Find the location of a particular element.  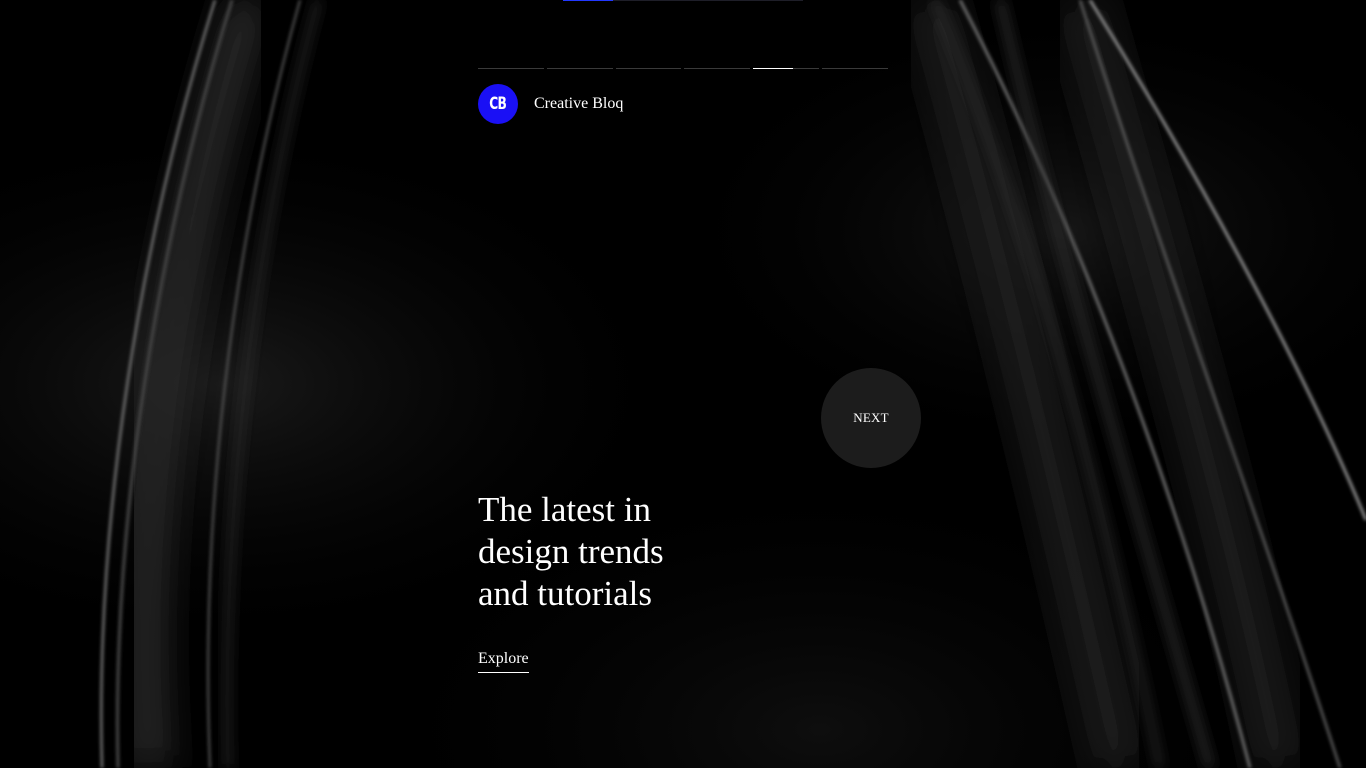

story-progress-segment-fill is located at coordinates (773, 68).